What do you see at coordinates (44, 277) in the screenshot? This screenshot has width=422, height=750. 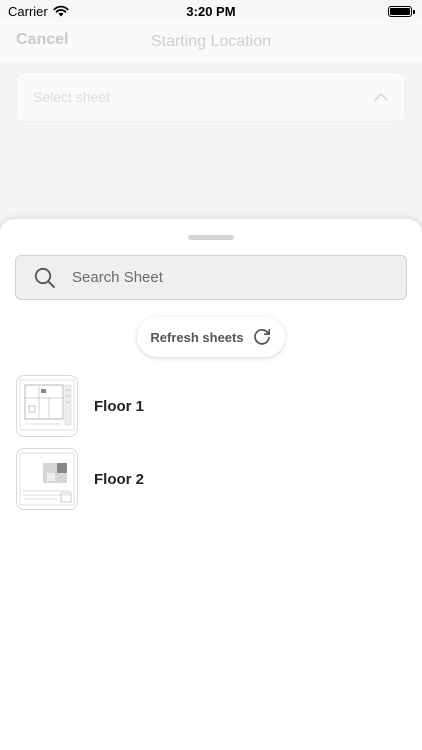 I see `search-icon` at bounding box center [44, 277].